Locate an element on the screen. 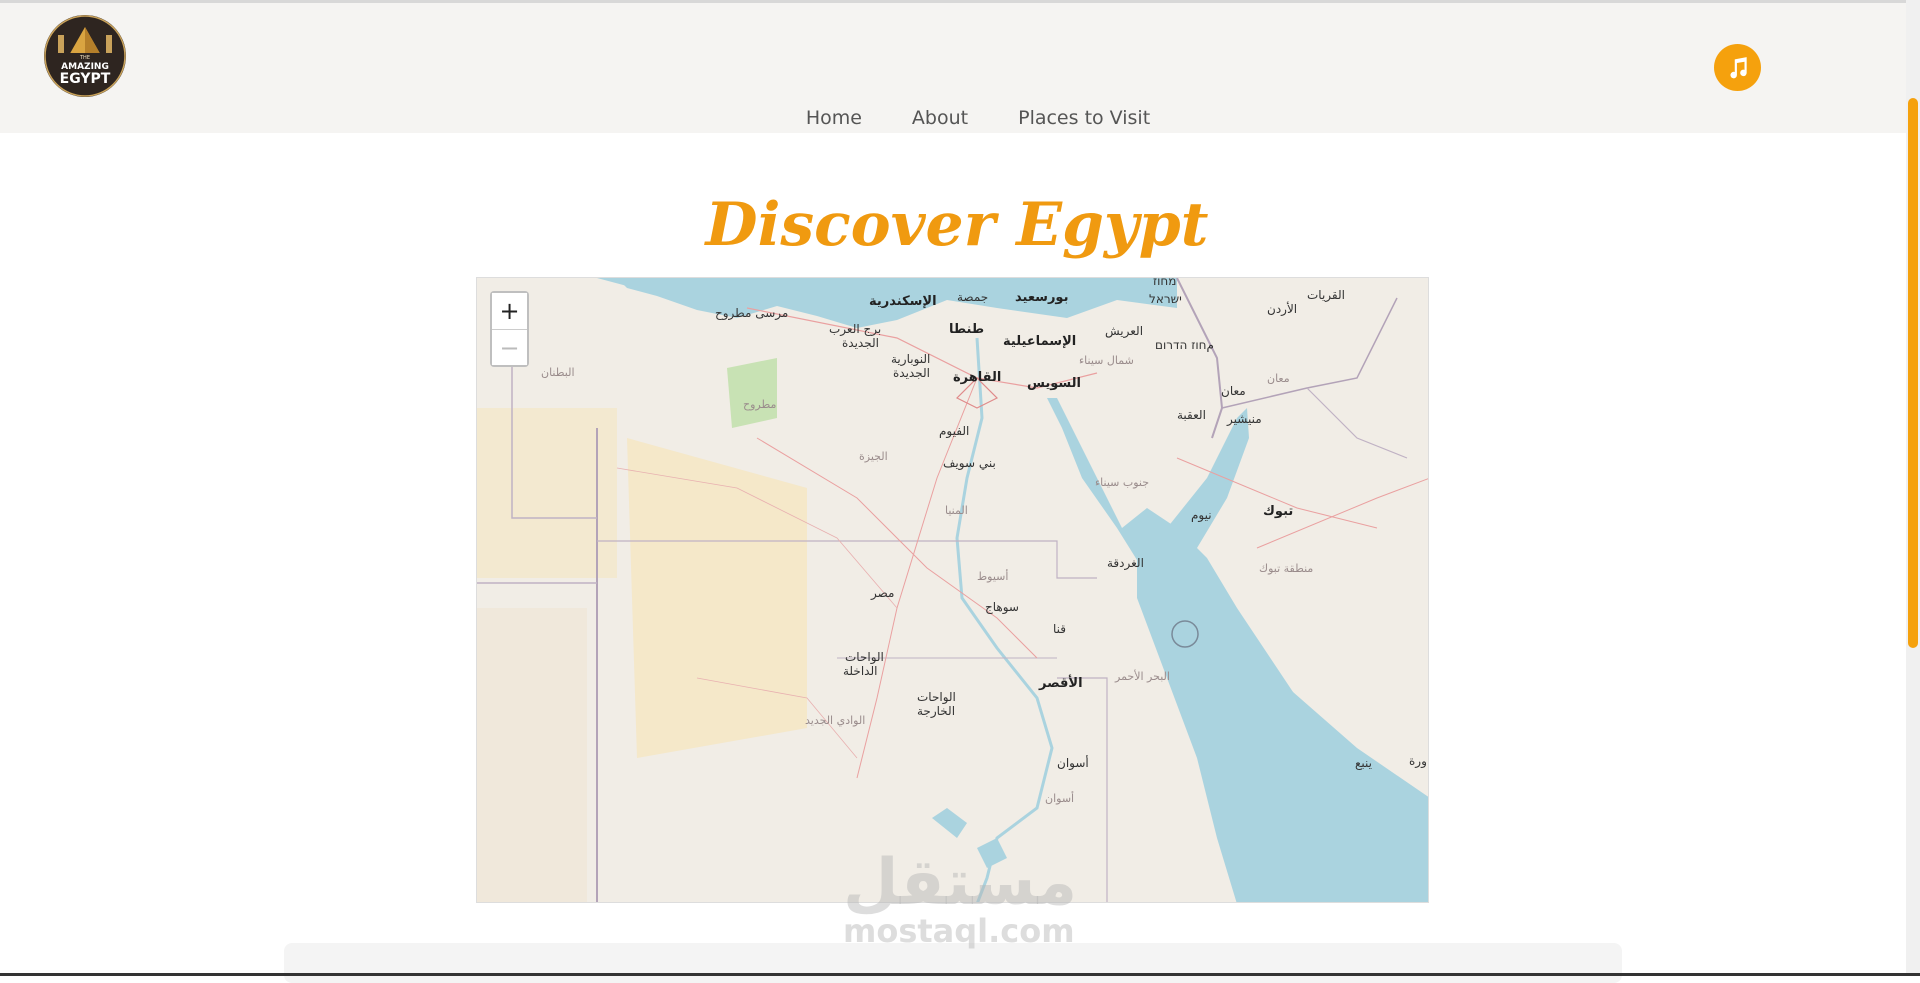 This screenshot has height=983, width=1920. music-toggle-button is located at coordinates (1737, 67).